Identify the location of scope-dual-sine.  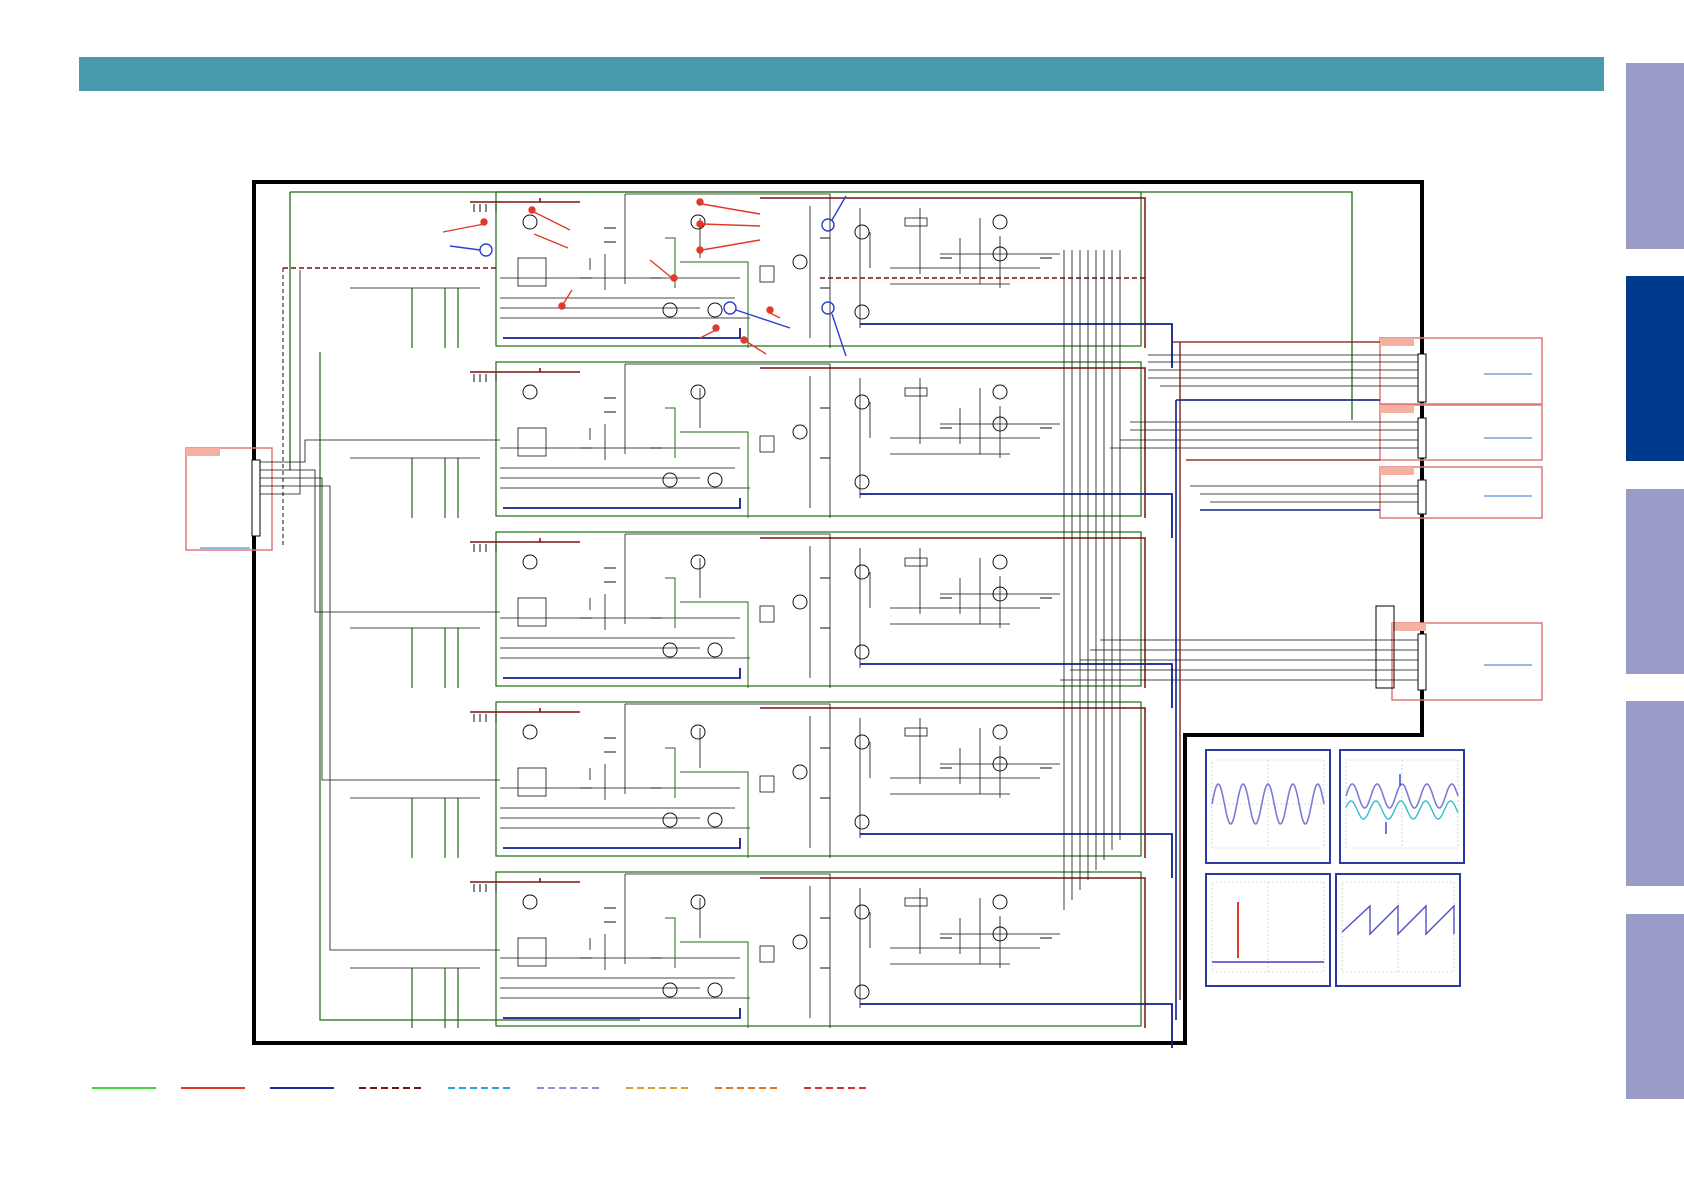
(1402, 806).